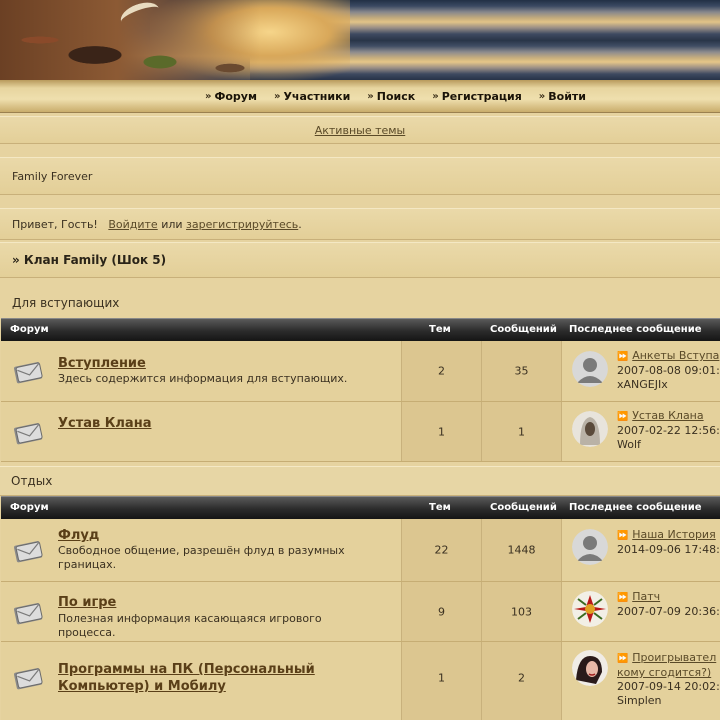 The height and width of the screenshot is (720, 720). What do you see at coordinates (32, 481) in the screenshot?
I see `section-title-rest: Отдых` at bounding box center [32, 481].